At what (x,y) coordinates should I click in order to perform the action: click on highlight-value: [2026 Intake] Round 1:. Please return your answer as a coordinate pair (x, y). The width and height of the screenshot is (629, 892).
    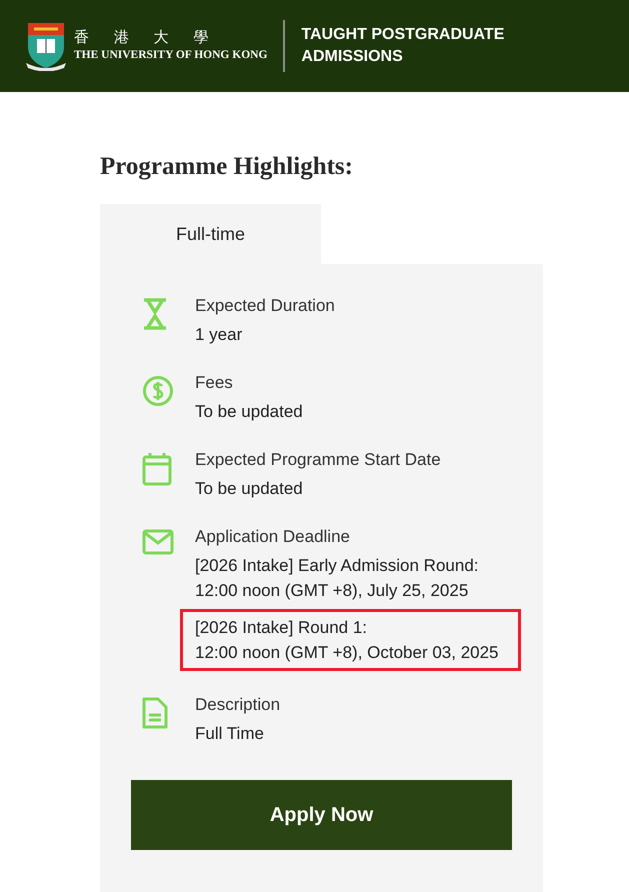
    Looking at the image, I should click on (281, 628).